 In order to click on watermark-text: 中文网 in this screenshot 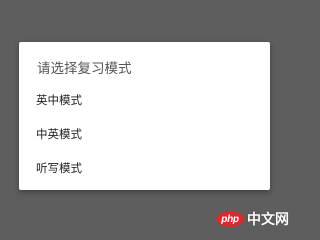, I will do `click(268, 220)`.